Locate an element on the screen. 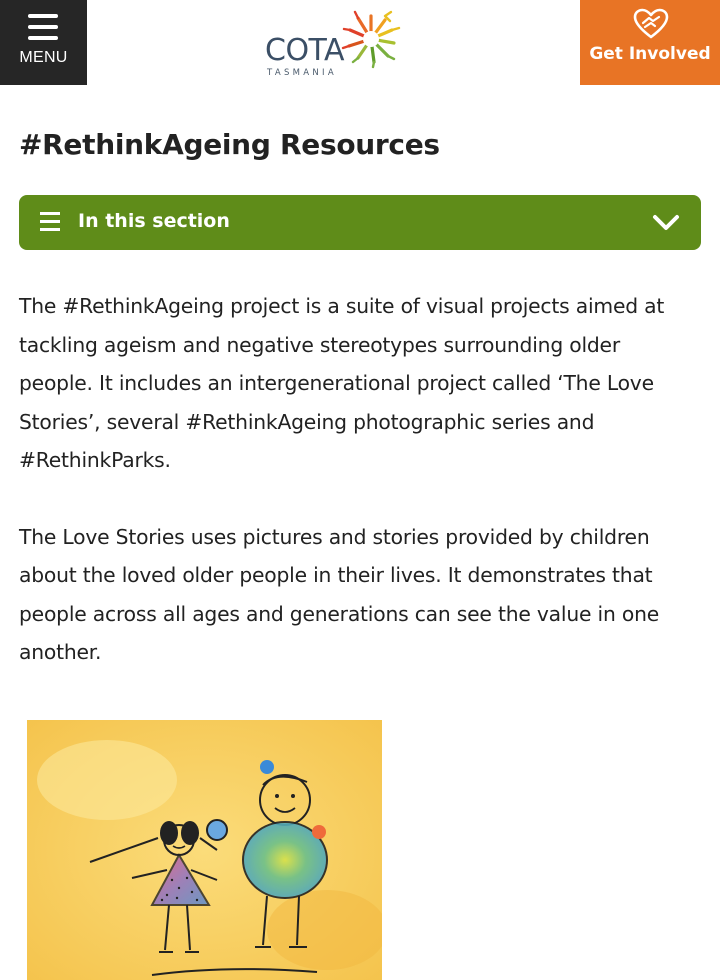 This screenshot has width=720, height=980. logo-mark-icon is located at coordinates (371, 39).